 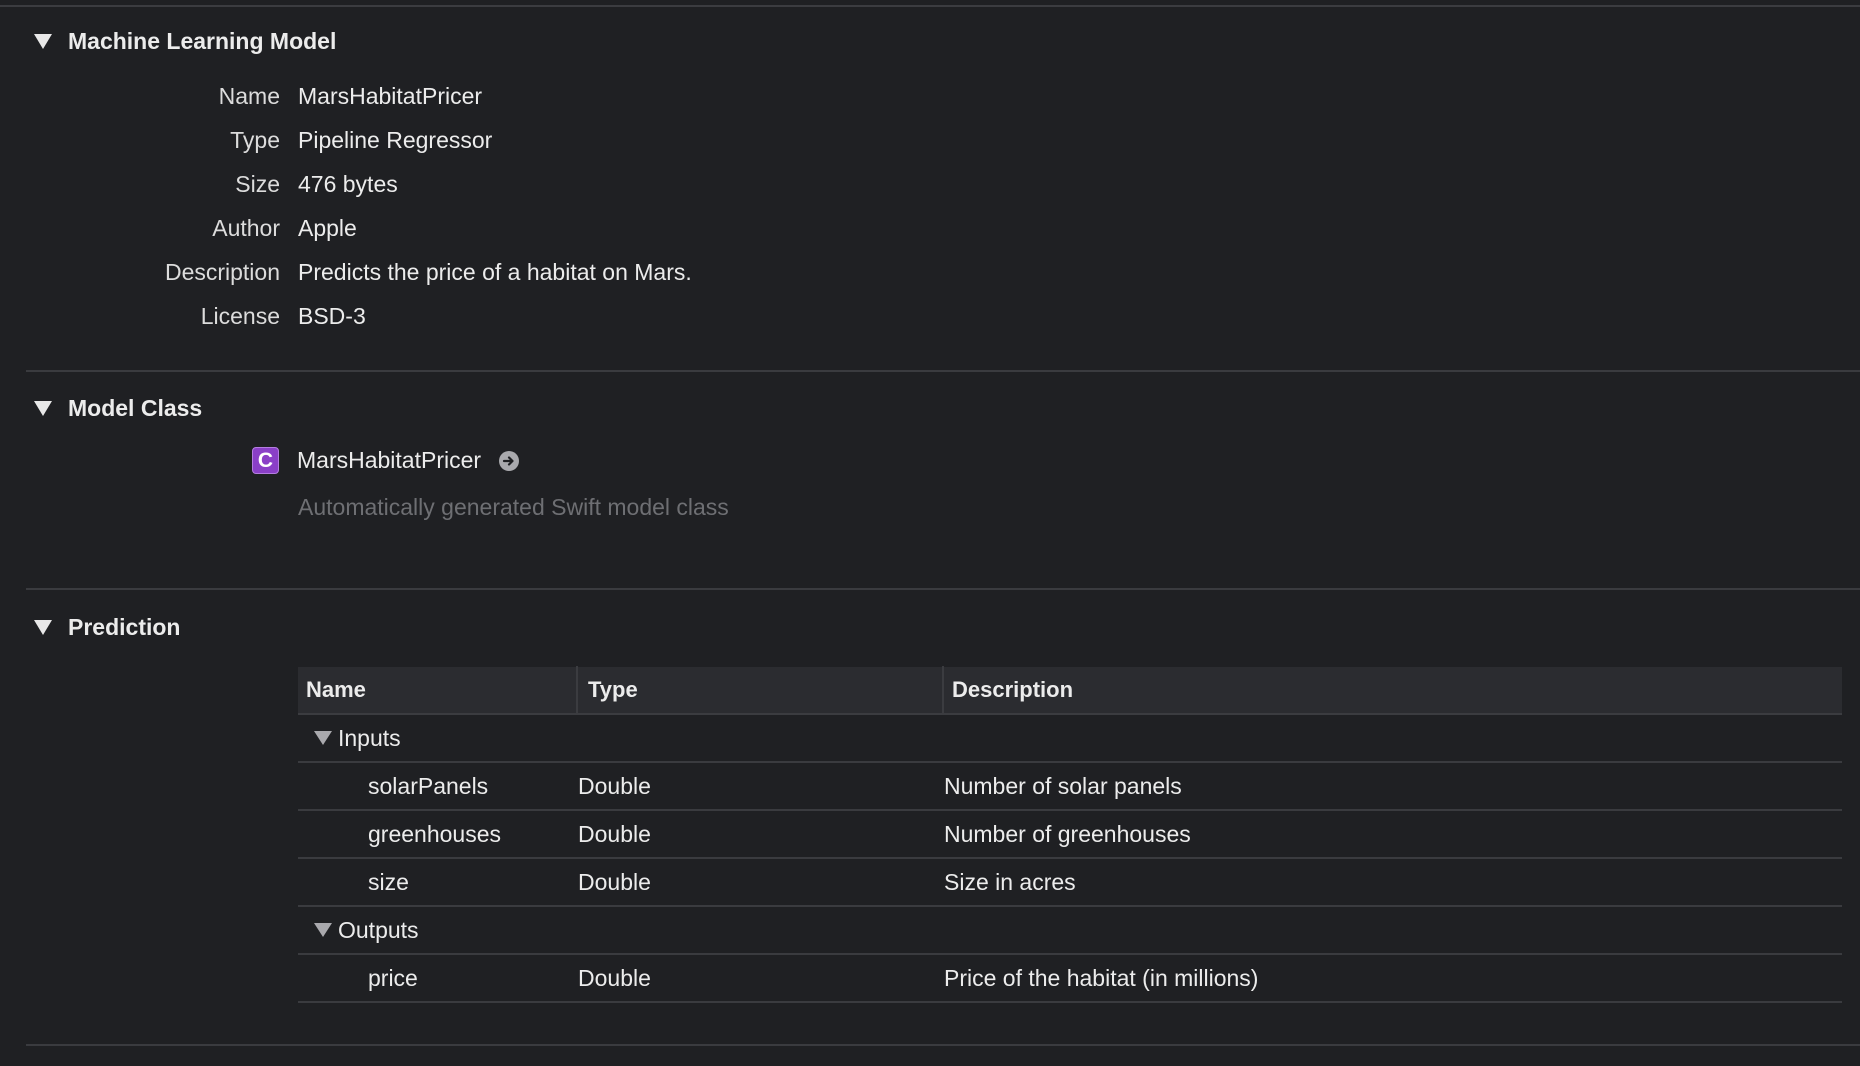 What do you see at coordinates (183, 316) in the screenshot?
I see `field-license-row: License BSD-3` at bounding box center [183, 316].